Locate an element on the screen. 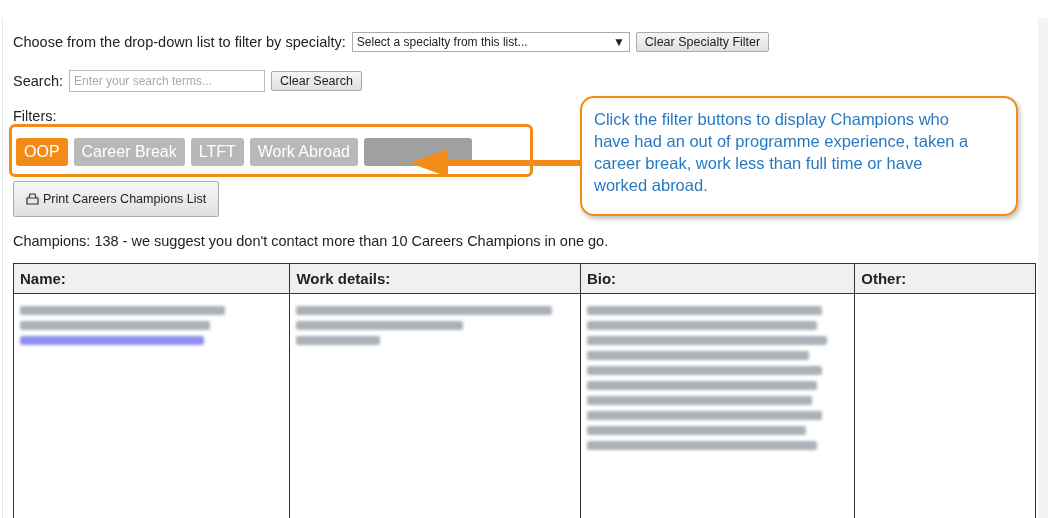  column-header: Bio: is located at coordinates (717, 278).